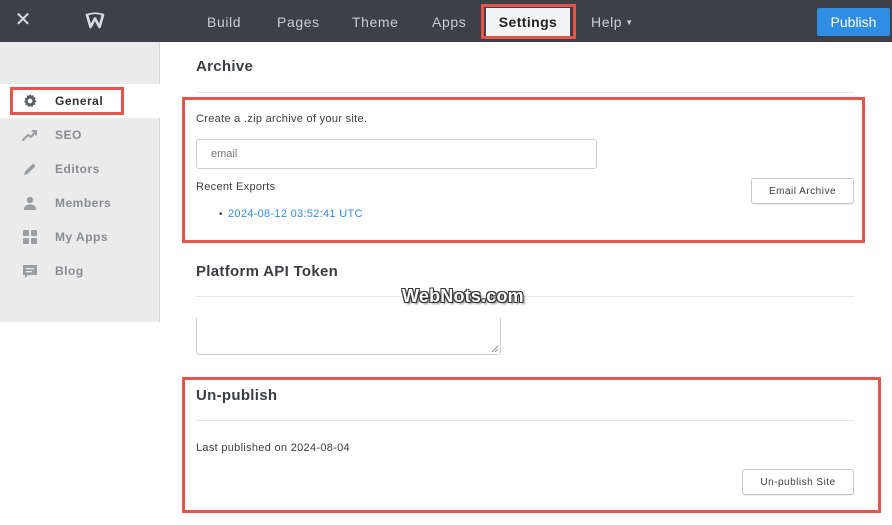  I want to click on nav-settings: Settings, so click(528, 22).